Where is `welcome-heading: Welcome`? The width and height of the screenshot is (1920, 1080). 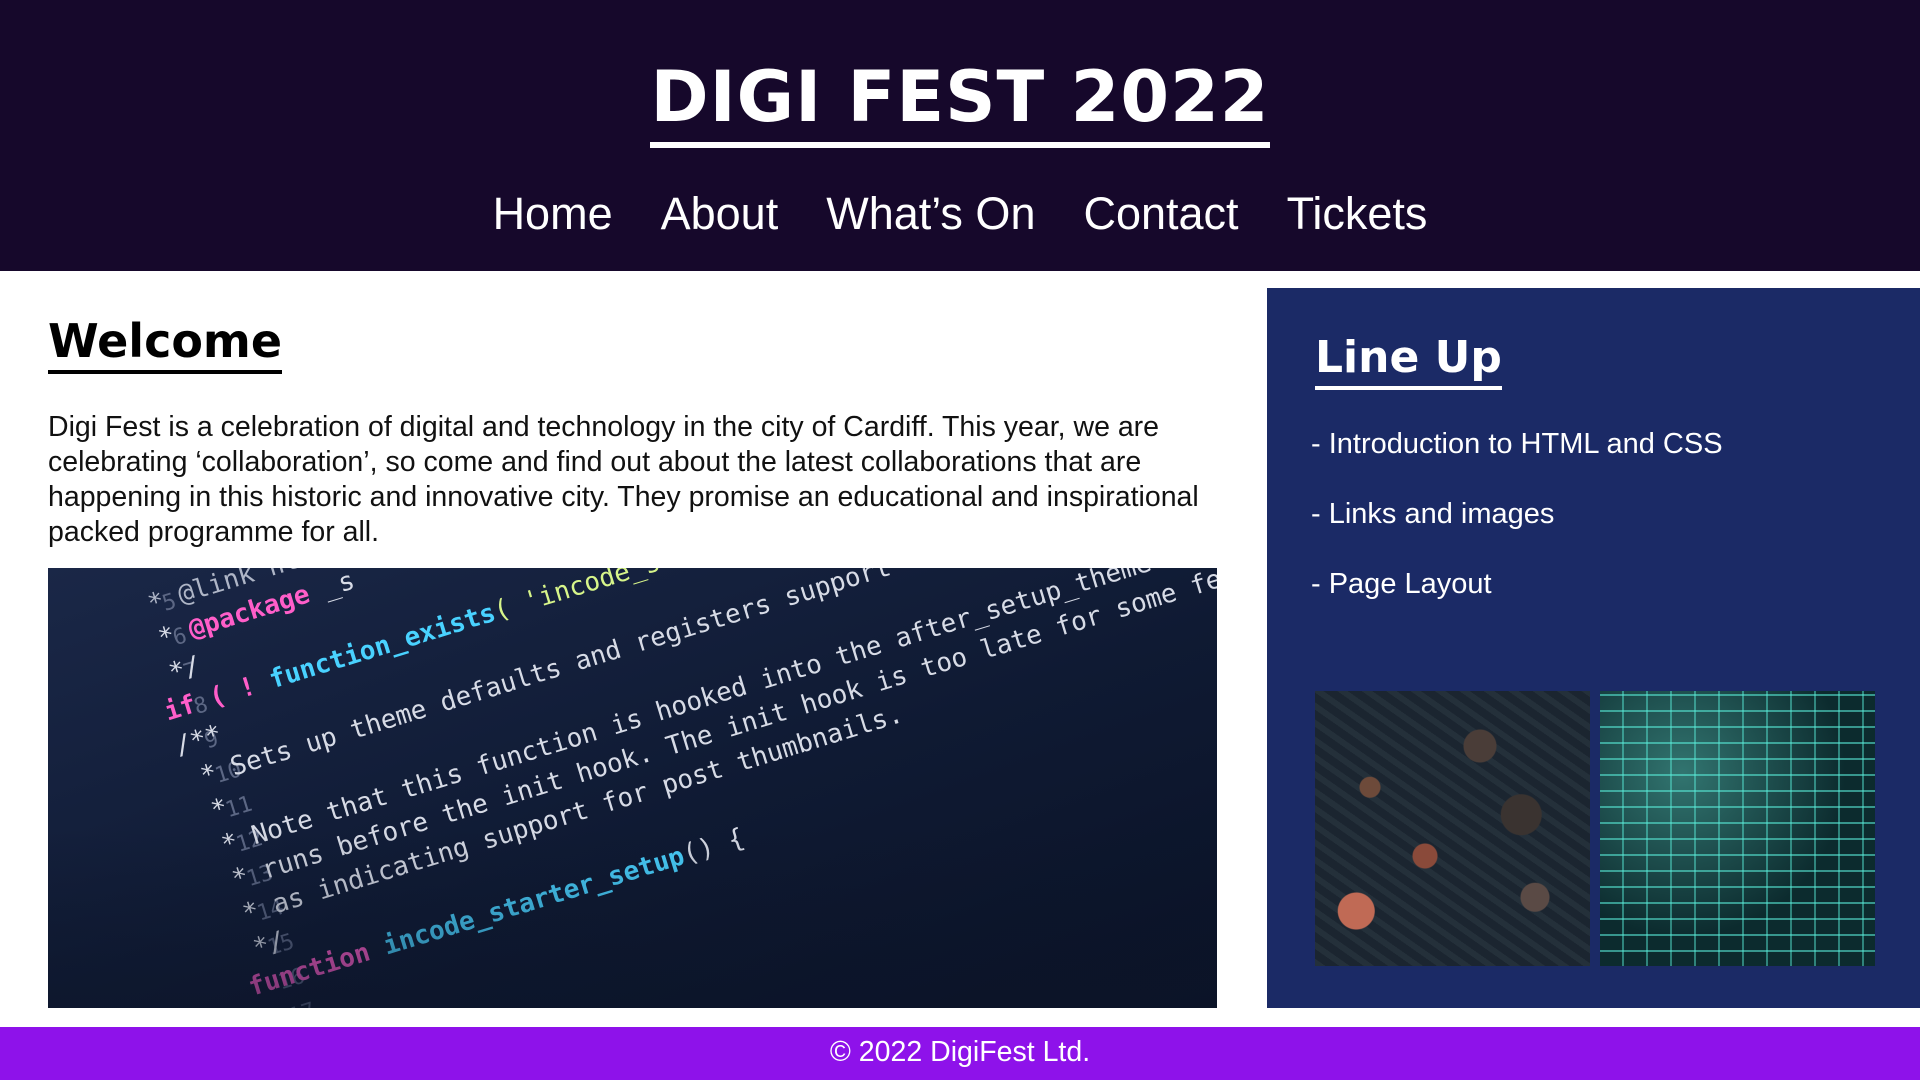 welcome-heading: Welcome is located at coordinates (165, 343).